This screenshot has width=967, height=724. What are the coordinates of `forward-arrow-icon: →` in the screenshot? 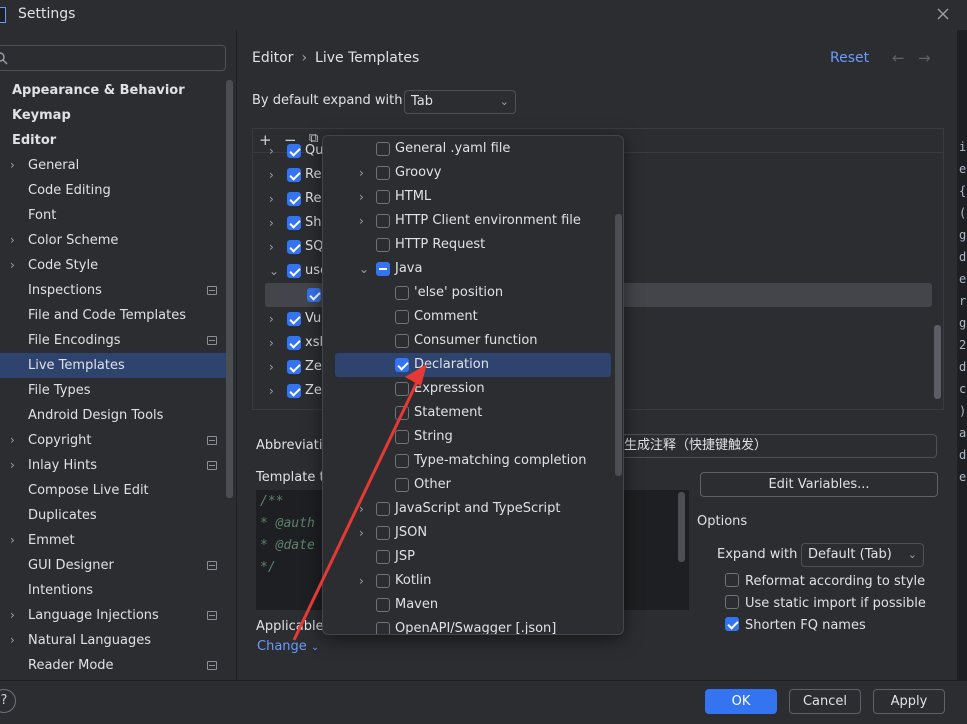 It's located at (924, 58).